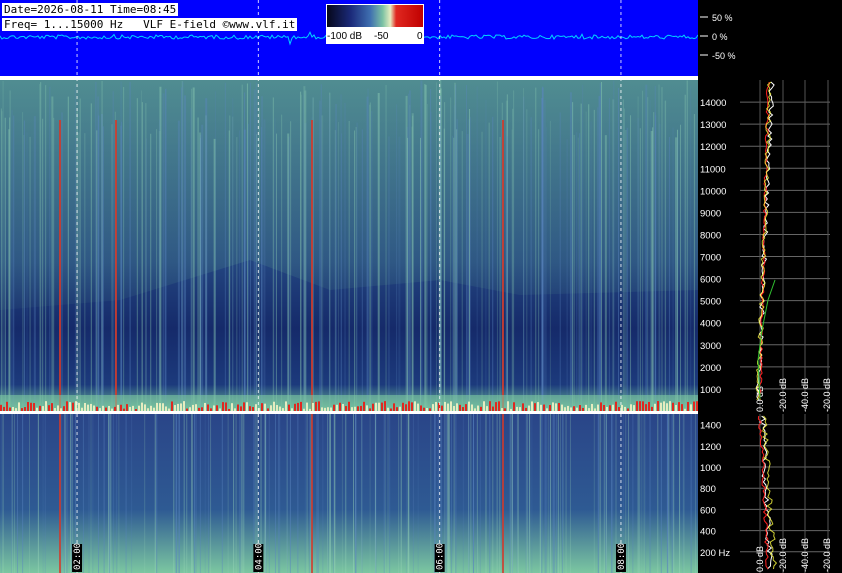 The height and width of the screenshot is (573, 842). I want to click on time-label: 06:00, so click(441, 556).